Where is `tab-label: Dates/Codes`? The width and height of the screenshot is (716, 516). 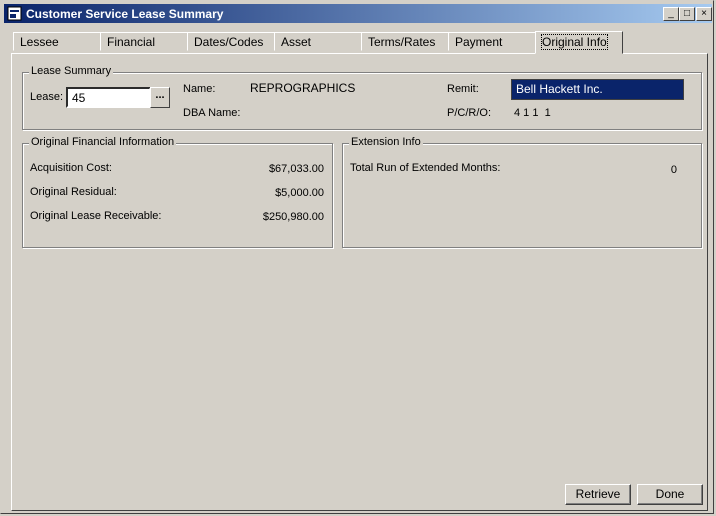
tab-label: Dates/Codes is located at coordinates (229, 42).